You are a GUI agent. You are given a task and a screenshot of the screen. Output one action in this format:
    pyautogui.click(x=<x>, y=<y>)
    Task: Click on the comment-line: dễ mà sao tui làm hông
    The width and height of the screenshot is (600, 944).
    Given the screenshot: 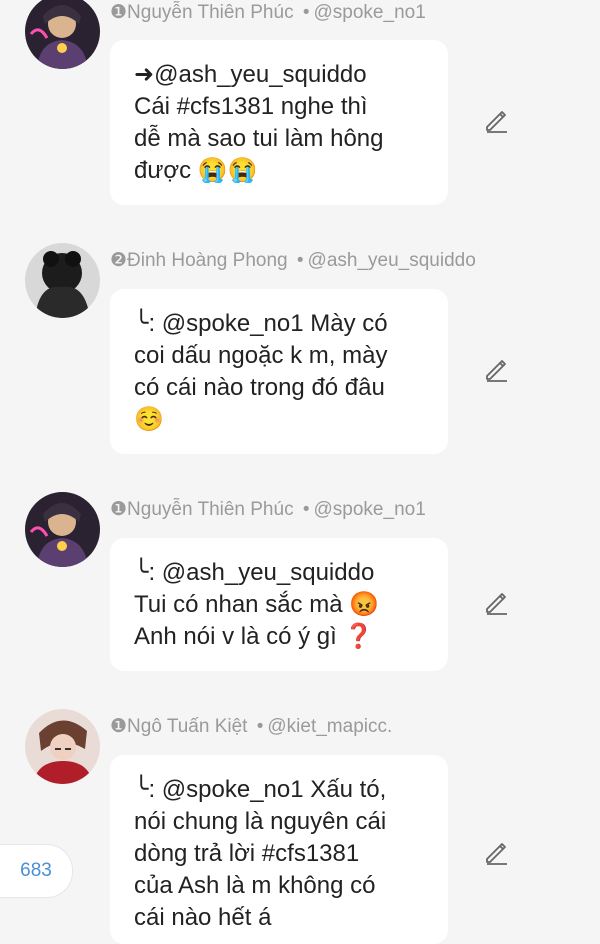 What is the action you would take?
    pyautogui.click(x=259, y=138)
    